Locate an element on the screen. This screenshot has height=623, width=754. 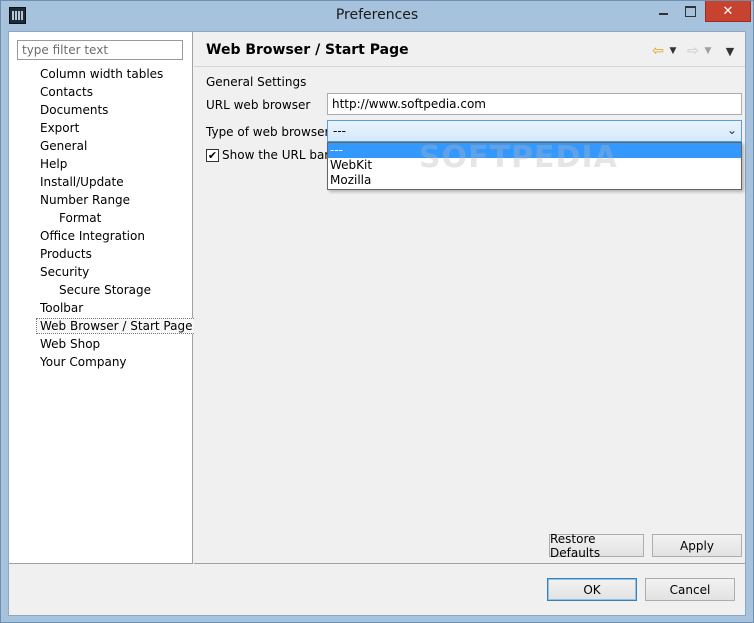
tree-item-label: Format is located at coordinates (80, 218).